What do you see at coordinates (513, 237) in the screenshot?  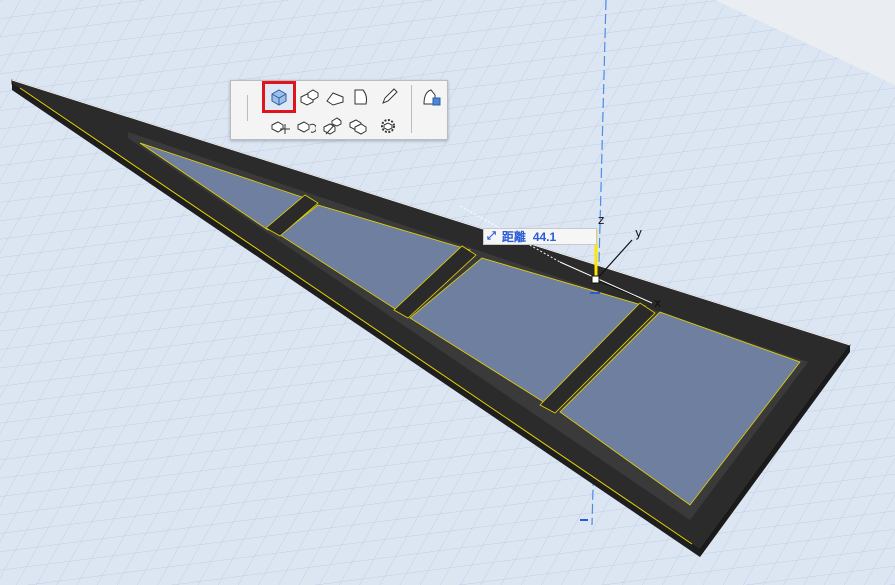 I see `distance-label: 距離` at bounding box center [513, 237].